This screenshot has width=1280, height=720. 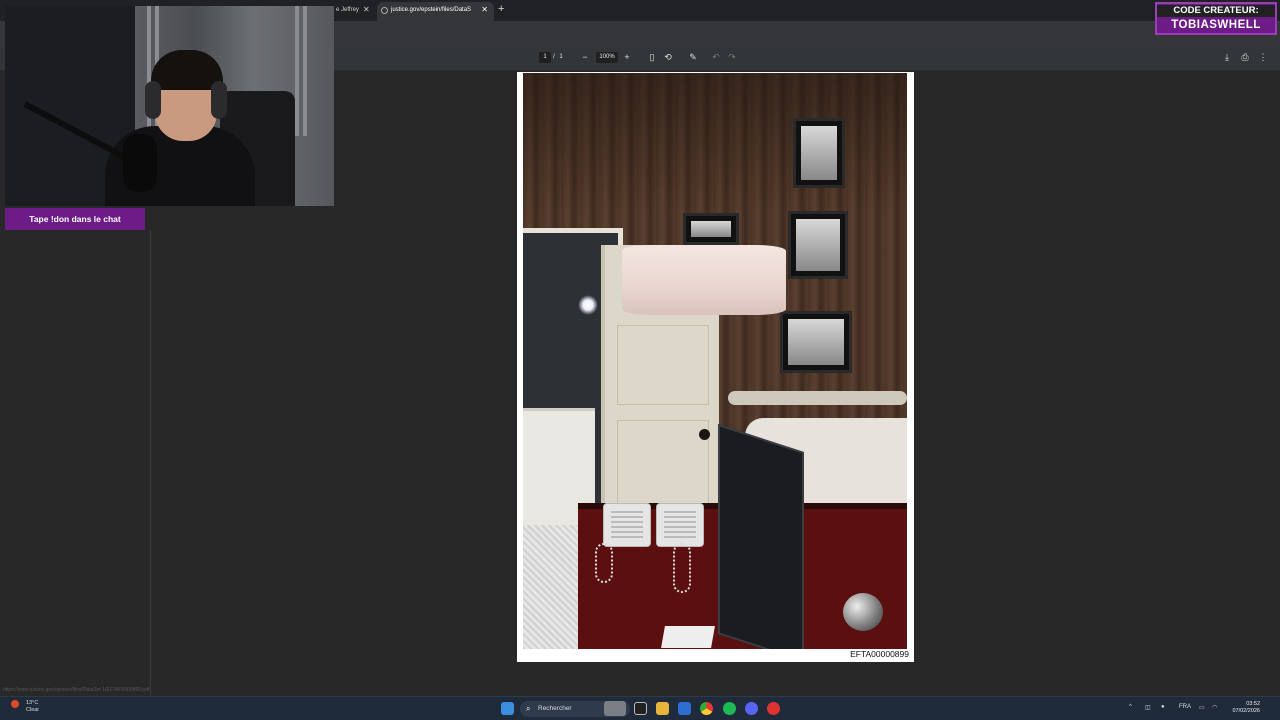 I want to click on discord-icon, so click(x=751, y=708).